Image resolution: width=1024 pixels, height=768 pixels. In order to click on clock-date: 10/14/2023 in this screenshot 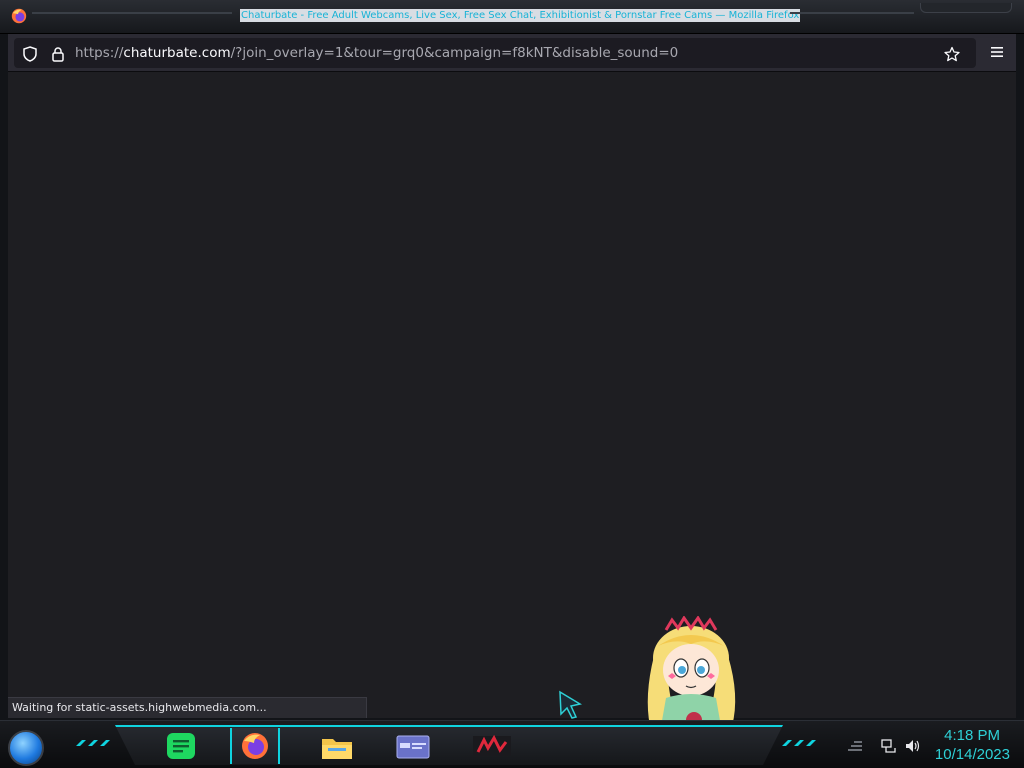, I will do `click(972, 754)`.